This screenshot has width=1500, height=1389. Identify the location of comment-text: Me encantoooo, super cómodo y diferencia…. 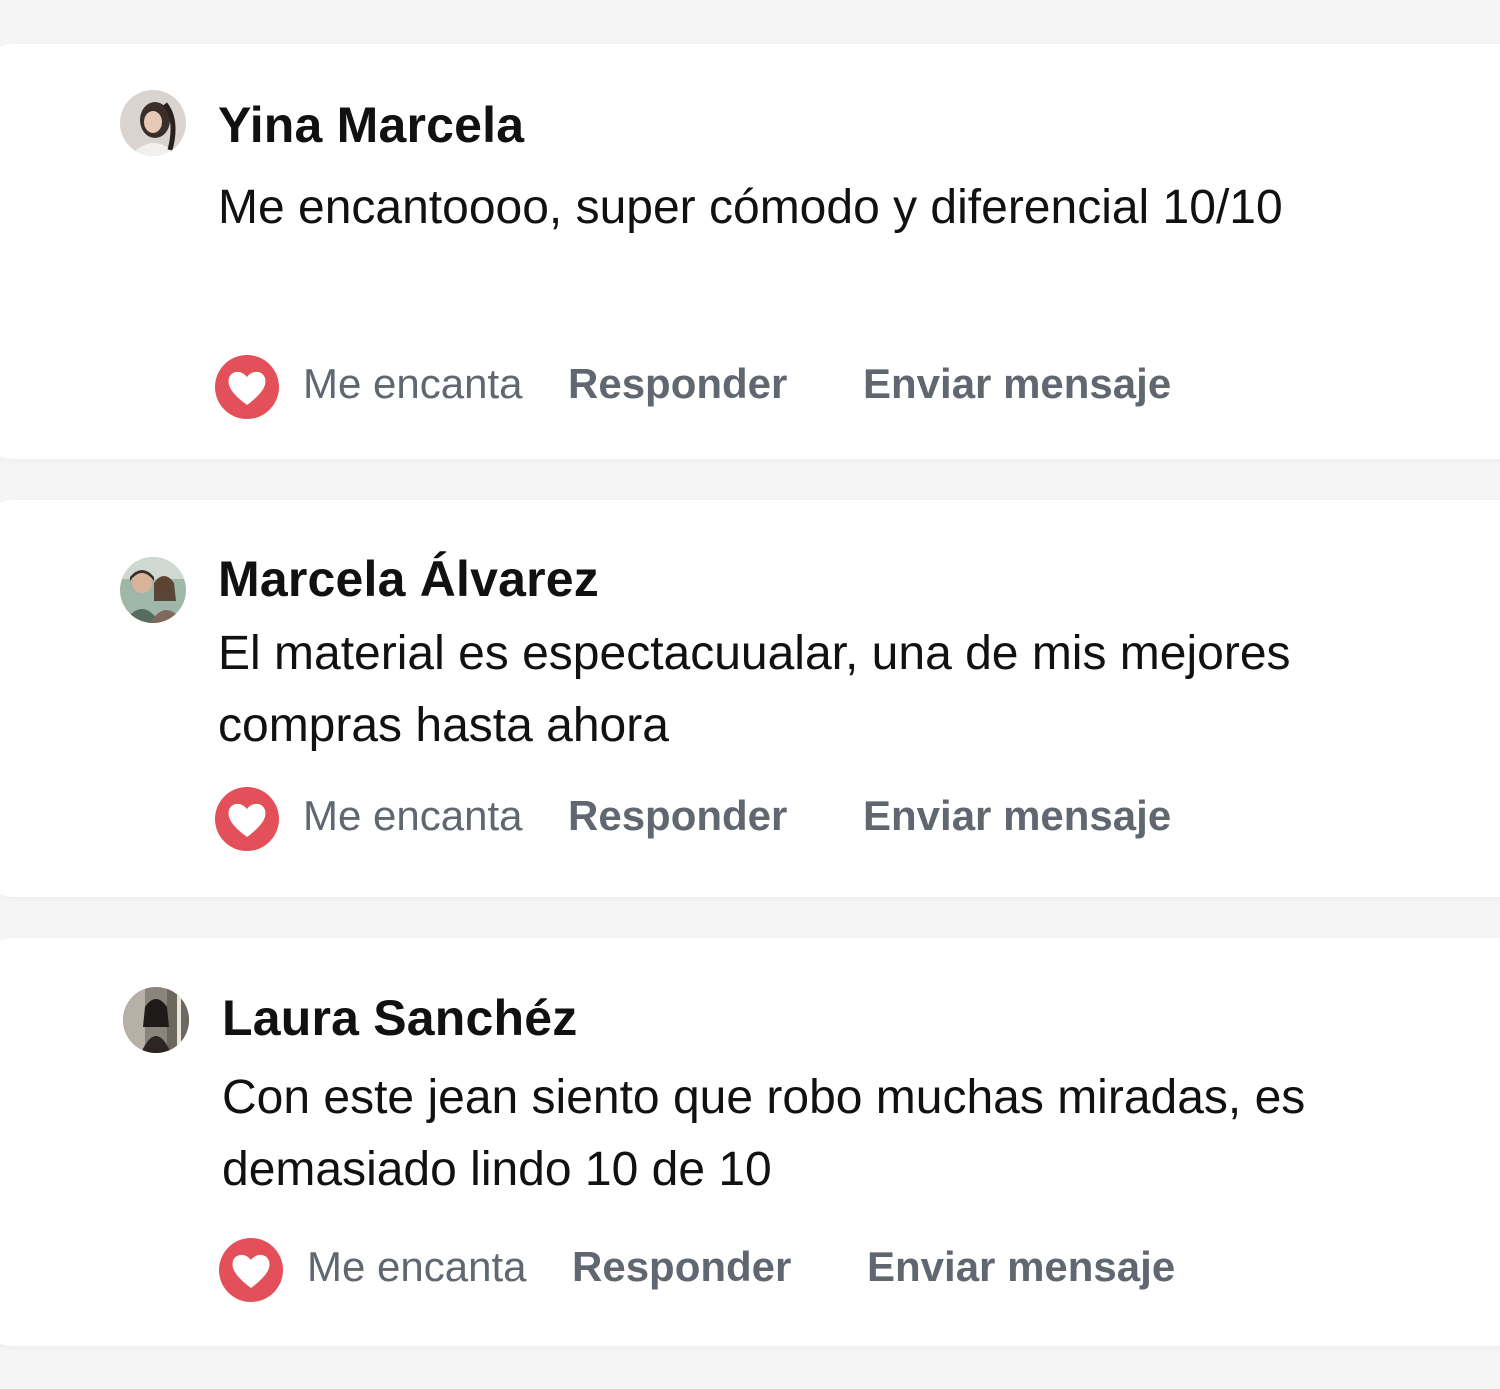
(750, 207).